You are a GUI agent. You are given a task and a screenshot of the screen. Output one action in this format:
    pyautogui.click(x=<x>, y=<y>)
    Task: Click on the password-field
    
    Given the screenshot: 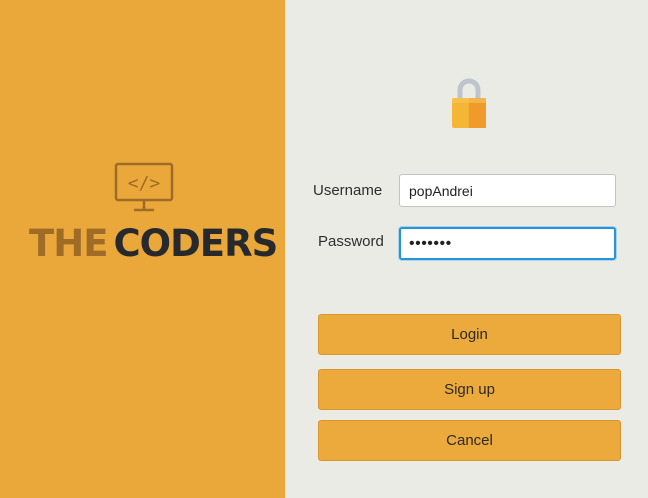 What is the action you would take?
    pyautogui.click(x=507, y=243)
    